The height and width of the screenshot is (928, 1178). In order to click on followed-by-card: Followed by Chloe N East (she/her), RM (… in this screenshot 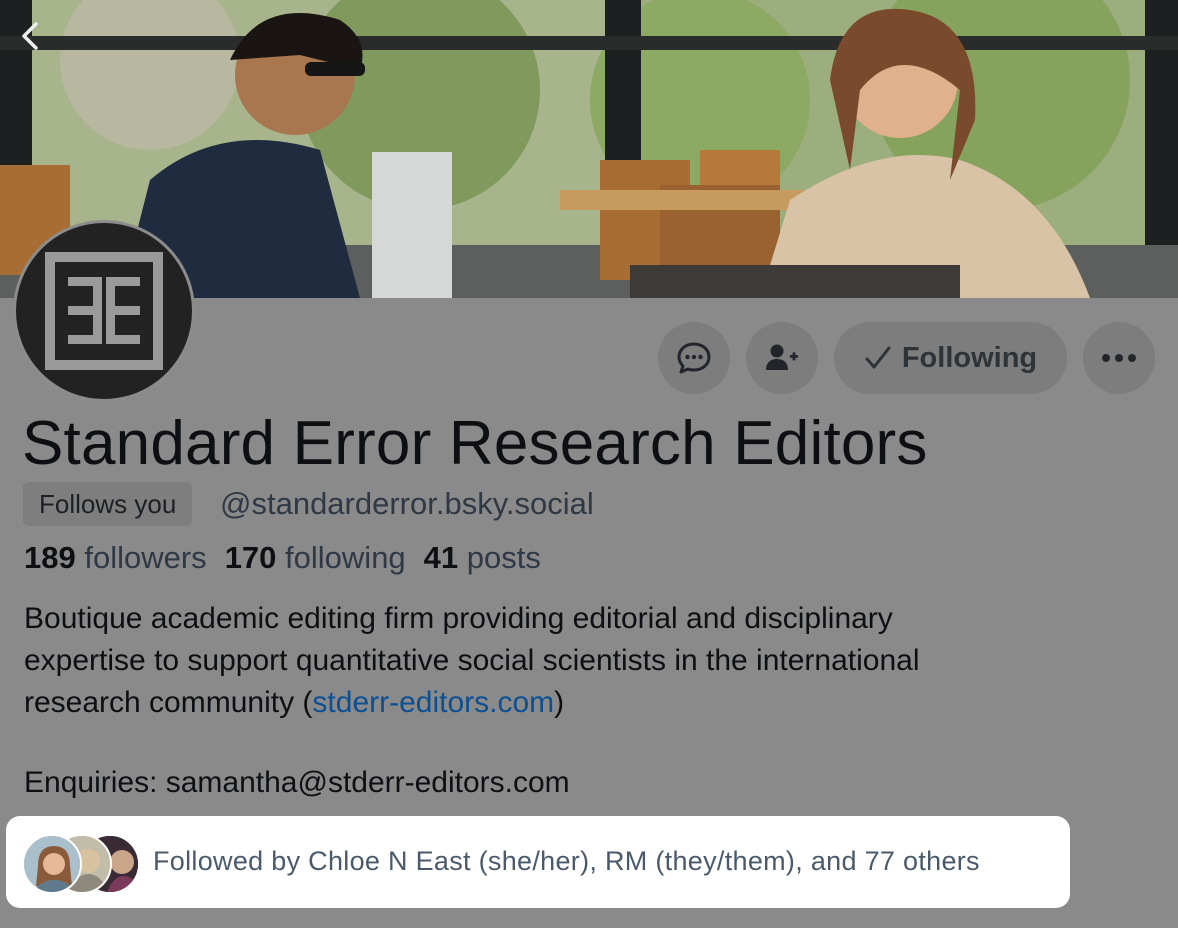, I will do `click(538, 862)`.